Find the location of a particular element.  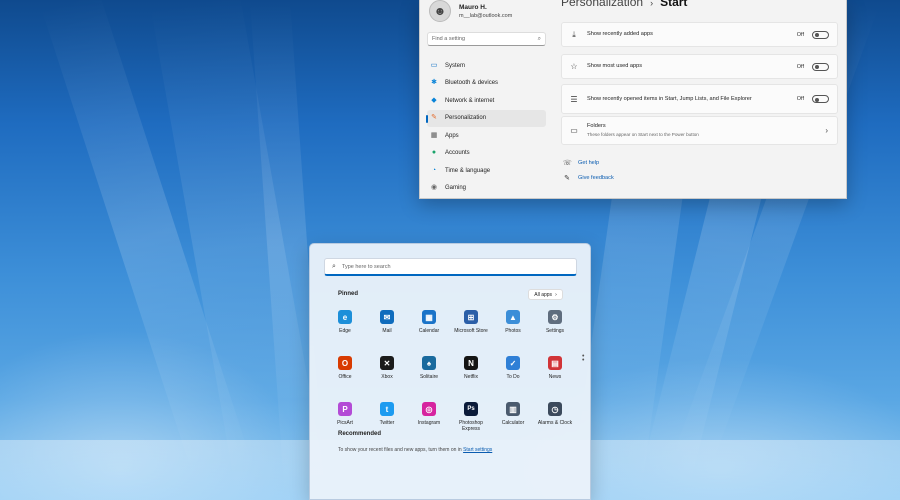

app-label: PicsArt is located at coordinates (345, 423).